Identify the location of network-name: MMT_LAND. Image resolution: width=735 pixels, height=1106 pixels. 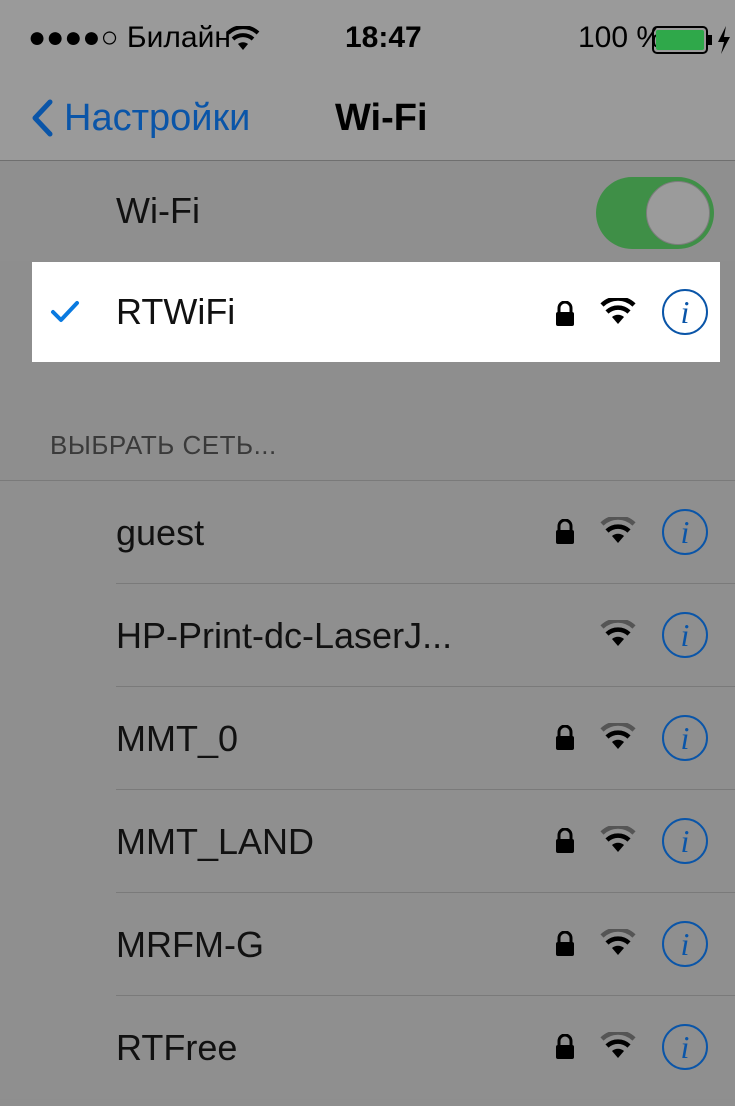
(215, 841).